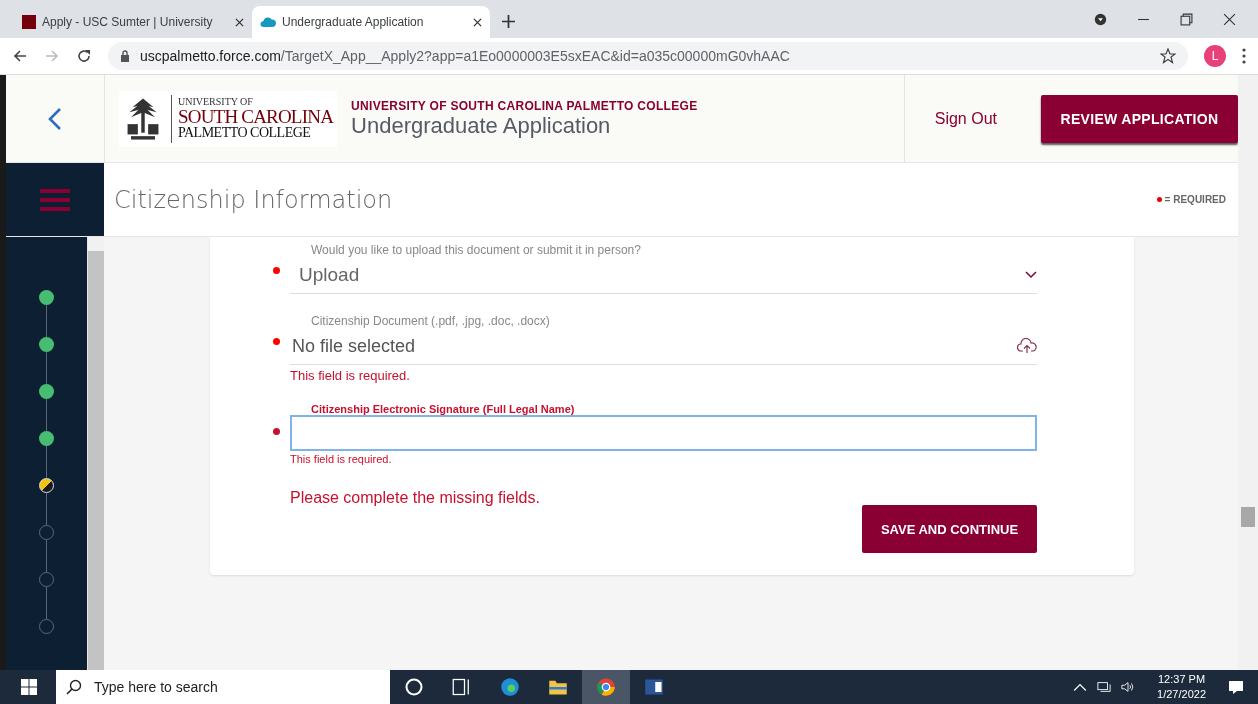 Image resolution: width=1258 pixels, height=704 pixels. I want to click on signature-input, so click(663, 433).